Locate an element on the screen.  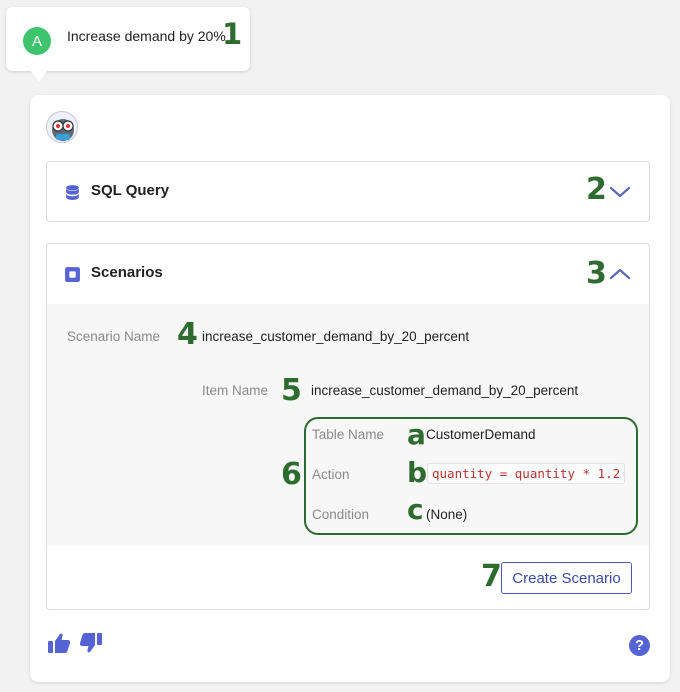
scenario-icon is located at coordinates (72, 274).